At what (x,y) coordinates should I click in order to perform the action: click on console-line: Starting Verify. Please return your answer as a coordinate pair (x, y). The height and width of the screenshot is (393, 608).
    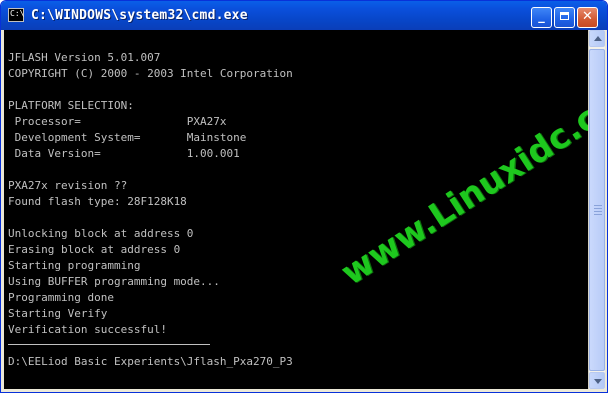
    Looking at the image, I should click on (58, 313).